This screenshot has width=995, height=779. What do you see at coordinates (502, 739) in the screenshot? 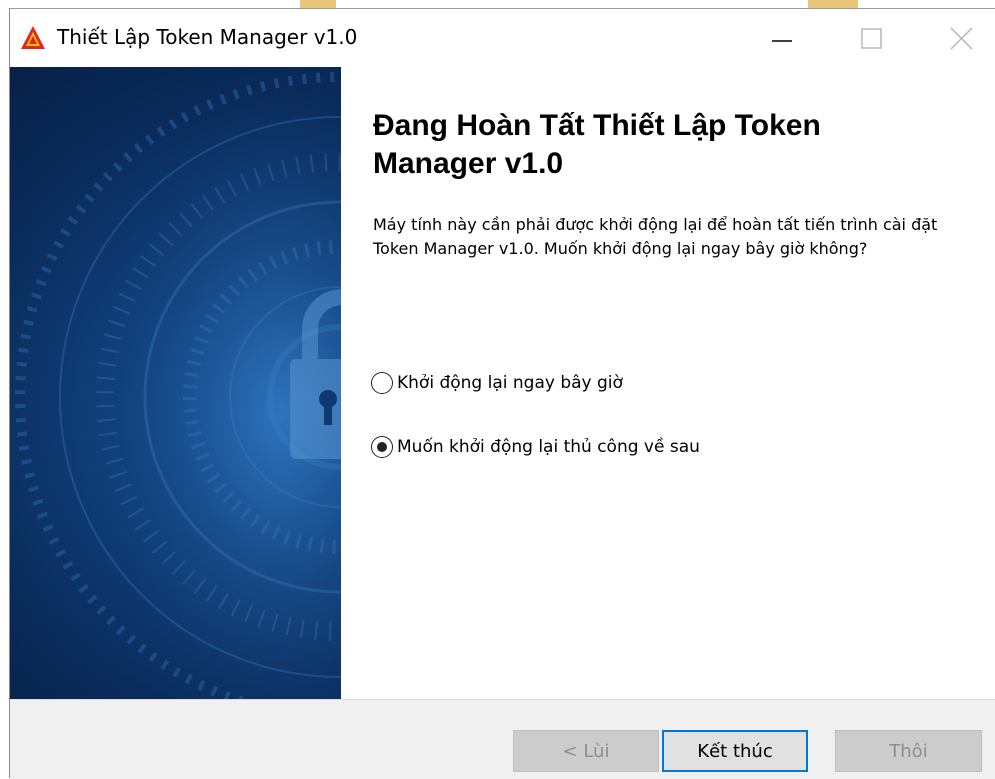
I see `button-bar: < Lùi Kết thúc Thôi` at bounding box center [502, 739].